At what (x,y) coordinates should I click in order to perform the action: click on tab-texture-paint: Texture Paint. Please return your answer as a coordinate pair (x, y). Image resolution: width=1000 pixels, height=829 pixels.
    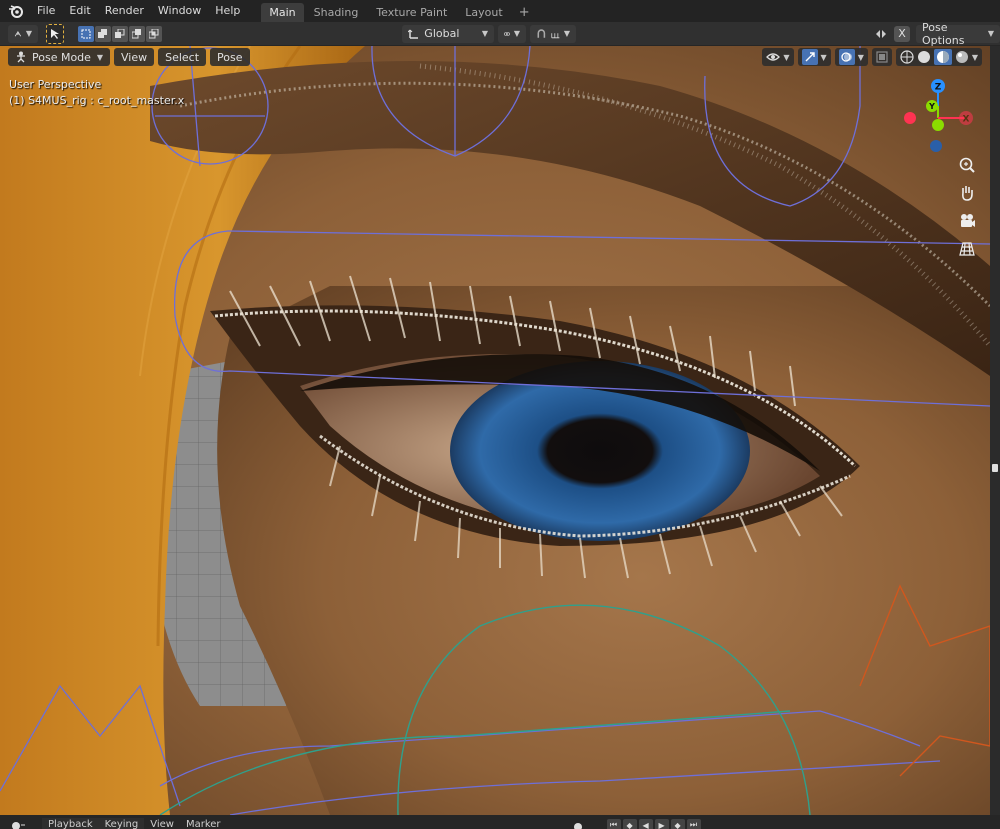
    Looking at the image, I should click on (411, 12).